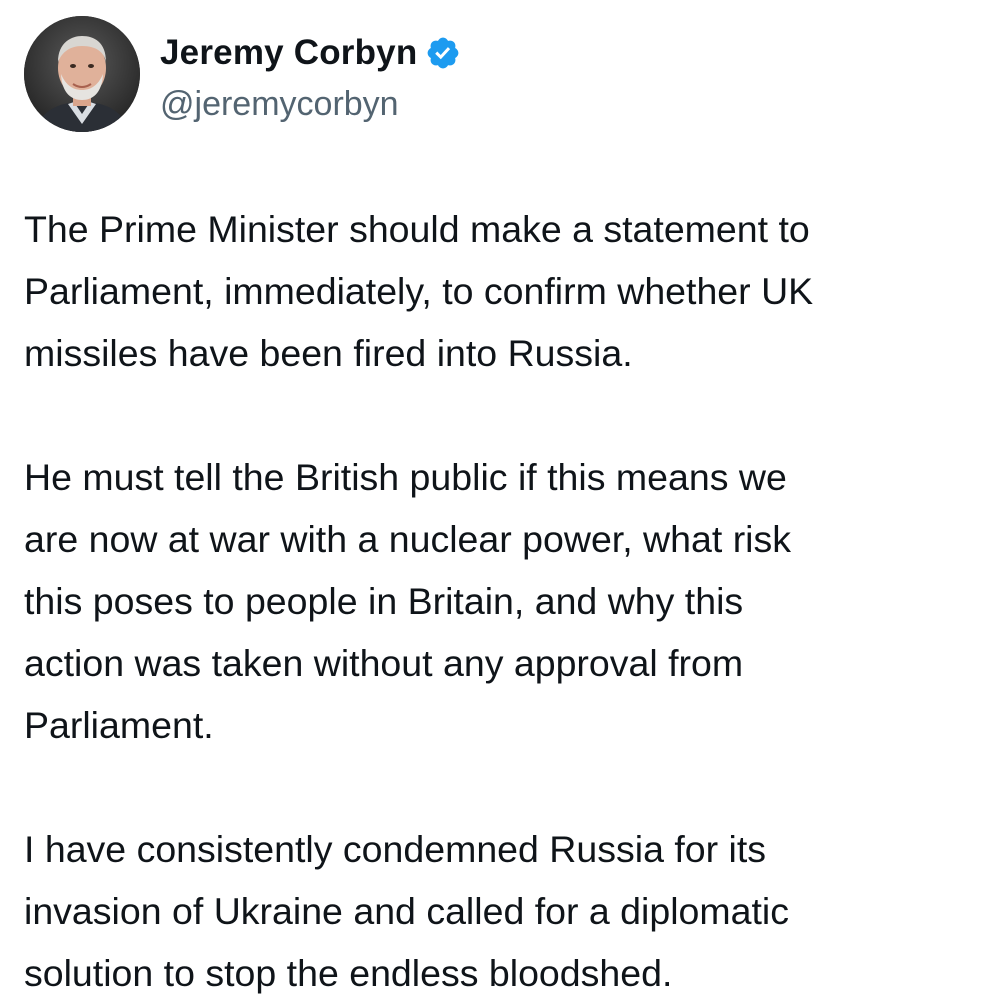 This screenshot has width=999, height=1004. What do you see at coordinates (310, 104) in the screenshot?
I see `author-handle: @jeremycorbyn` at bounding box center [310, 104].